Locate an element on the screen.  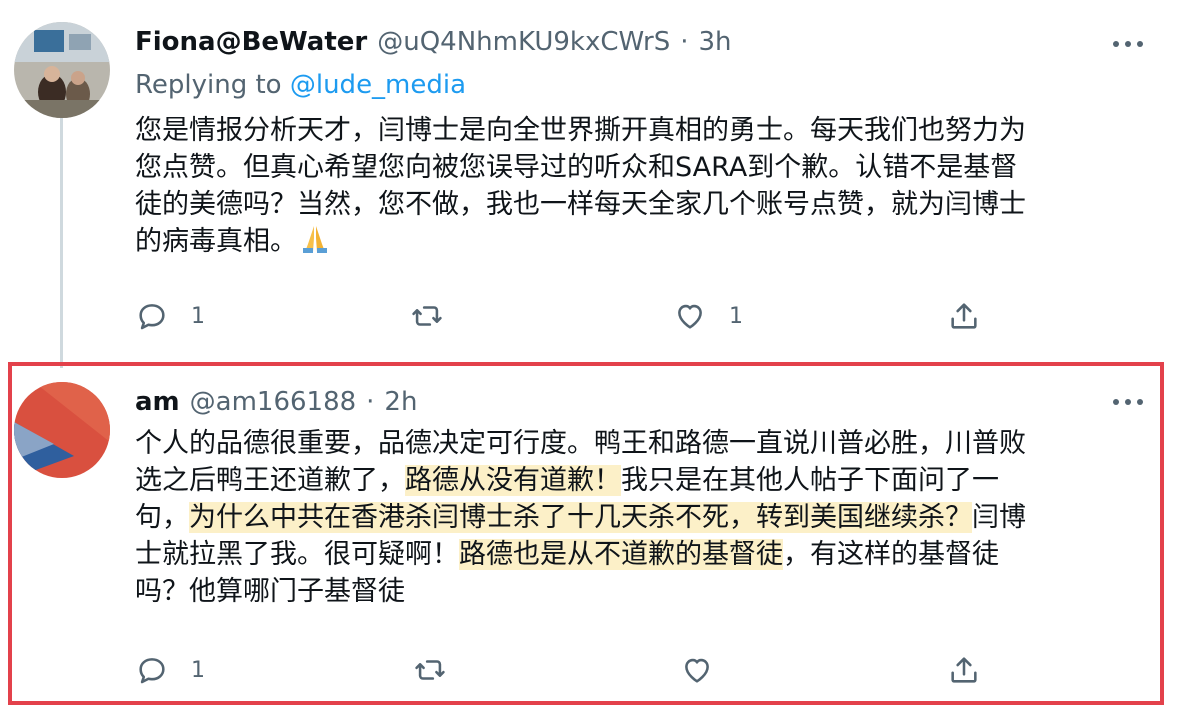
text-line: 选之后鸭王还道歉了，路德从没有道歉！我只是在其他人帖子下面问了一 is located at coordinates (640, 480).